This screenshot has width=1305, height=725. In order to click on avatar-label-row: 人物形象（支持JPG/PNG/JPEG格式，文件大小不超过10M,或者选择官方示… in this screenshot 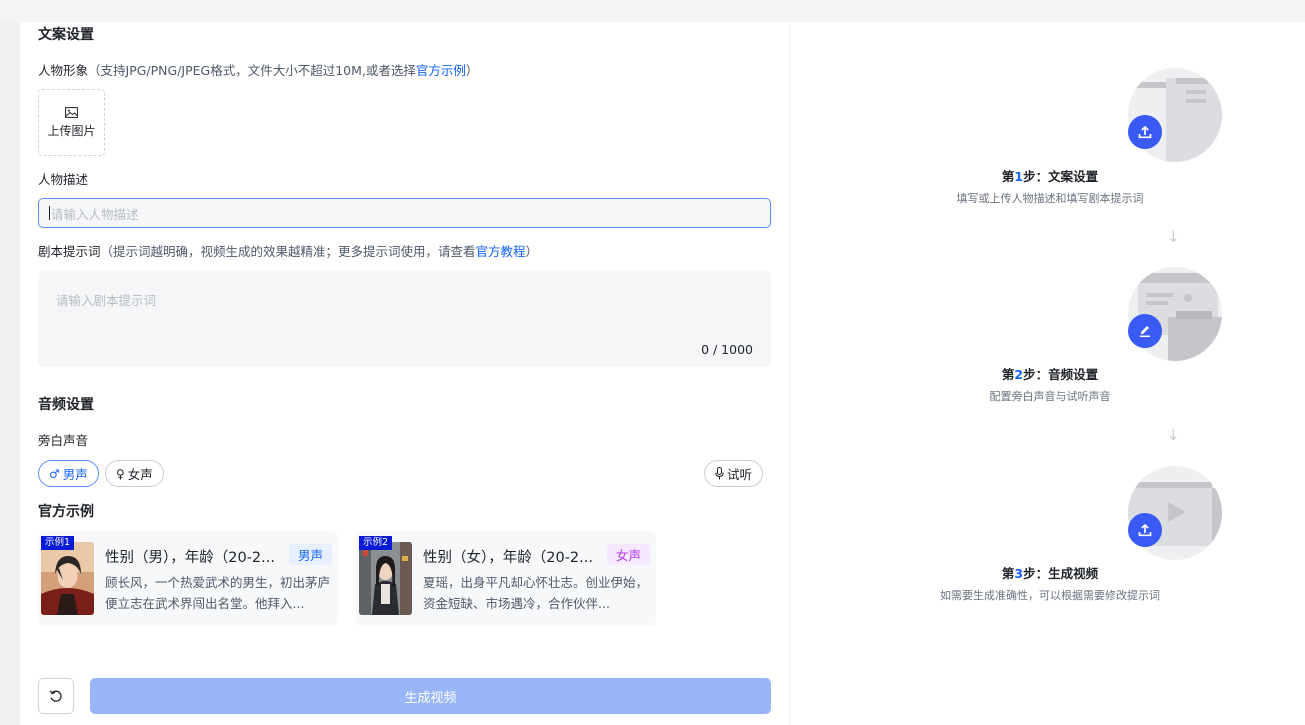, I will do `click(258, 69)`.